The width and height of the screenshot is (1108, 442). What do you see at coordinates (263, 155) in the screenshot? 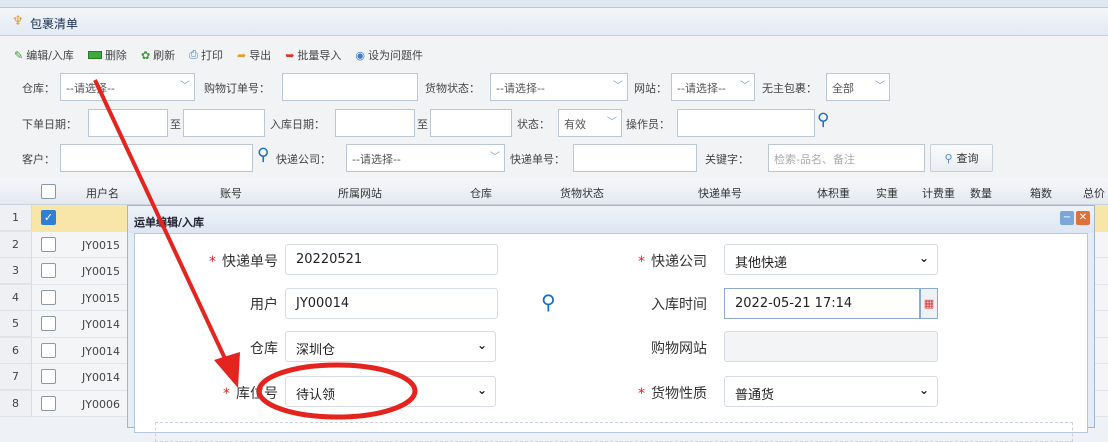
I see `customer-search-icon: ⚲` at bounding box center [263, 155].